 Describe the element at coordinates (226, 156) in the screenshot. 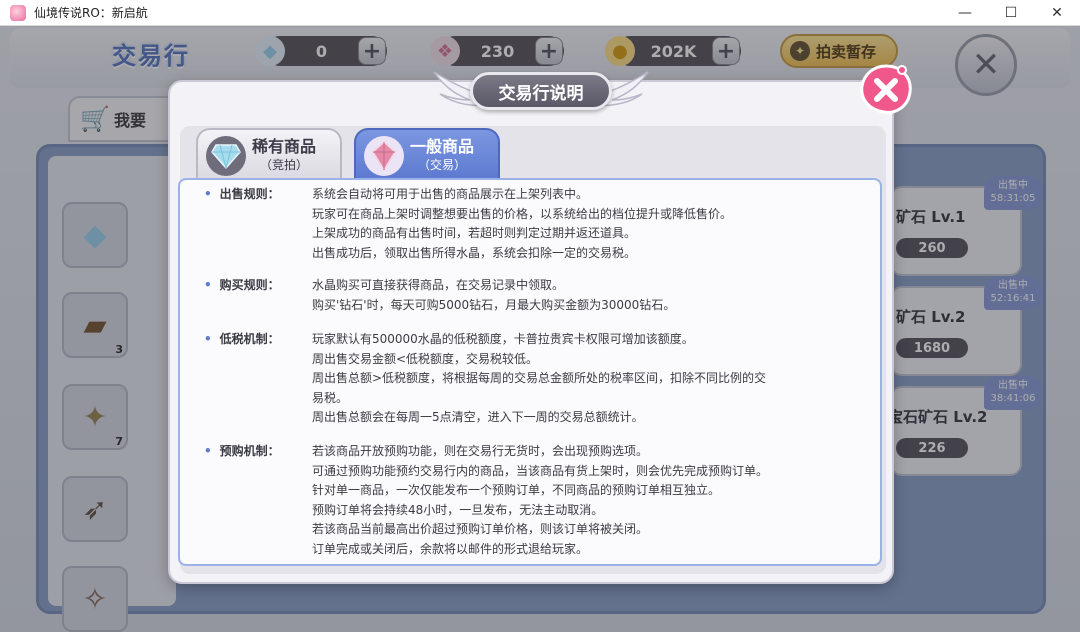

I see `rare-gem-icon` at that location.